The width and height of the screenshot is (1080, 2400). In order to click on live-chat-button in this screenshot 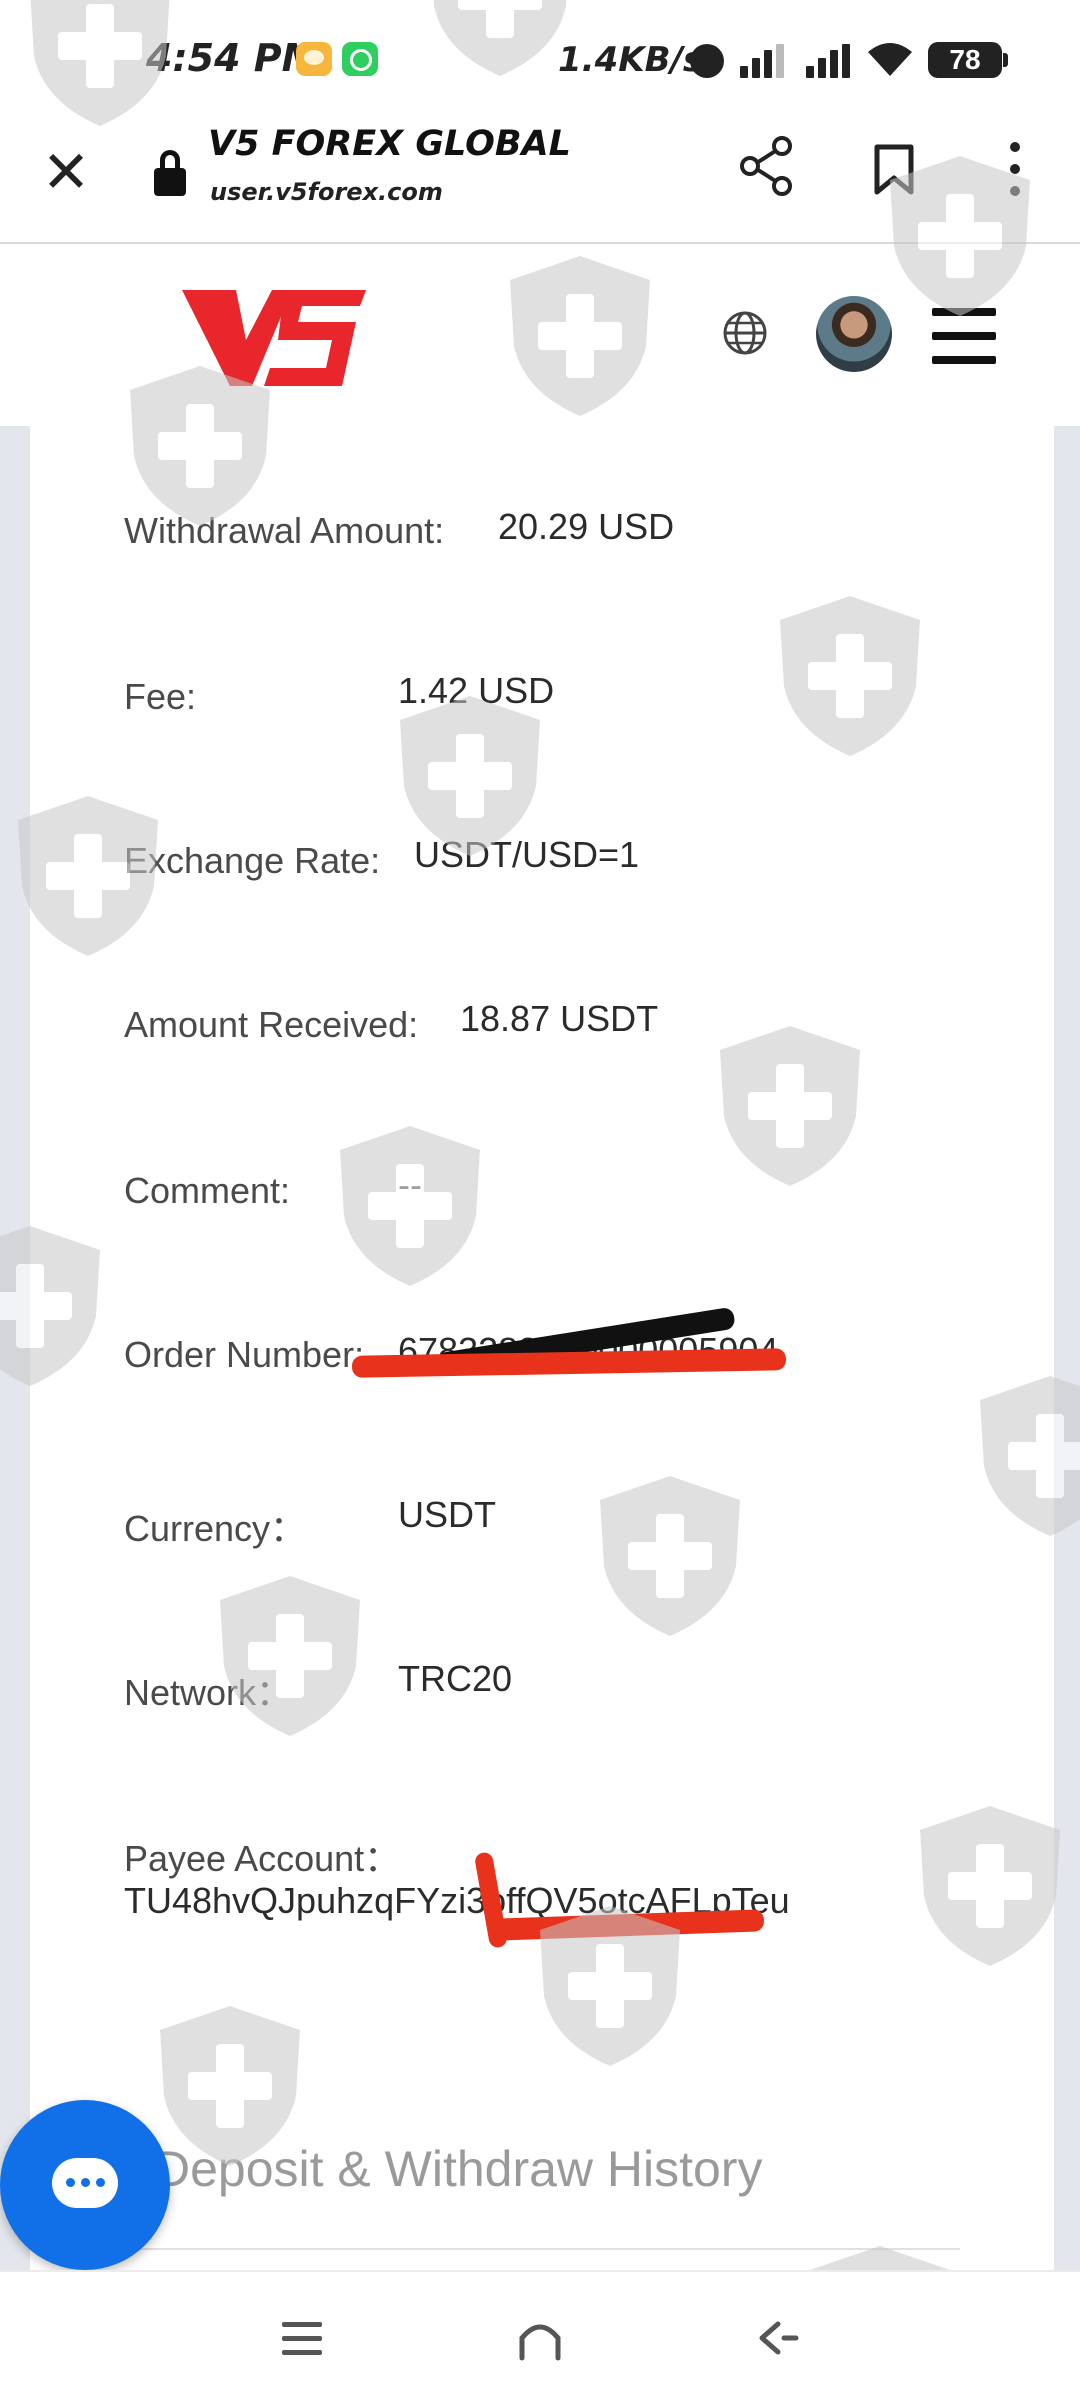, I will do `click(85, 2185)`.